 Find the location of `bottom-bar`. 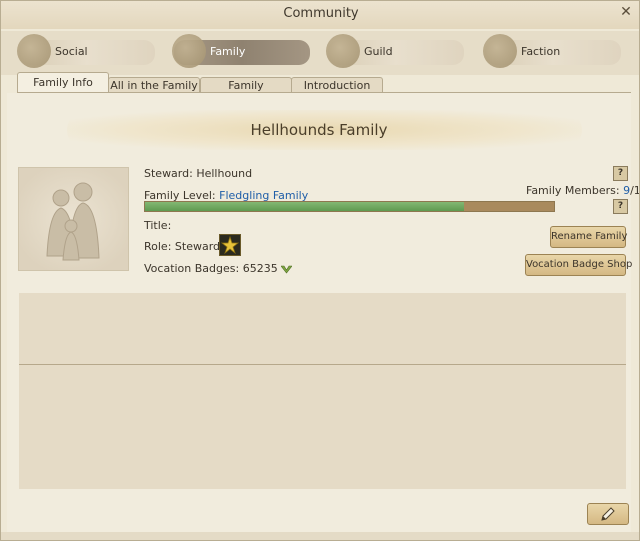

bottom-bar is located at coordinates (320, 536).